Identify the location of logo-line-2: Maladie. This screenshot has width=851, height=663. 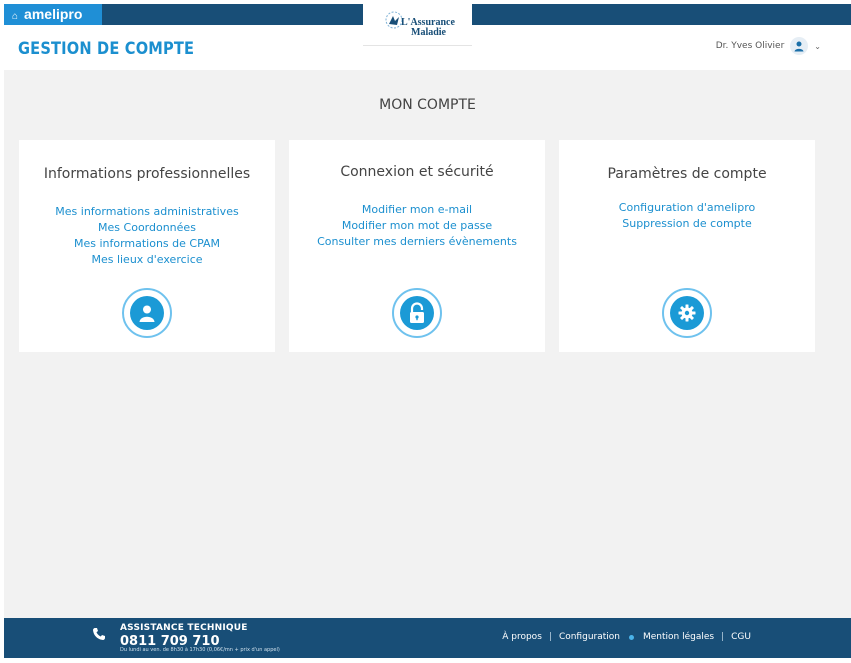
(428, 32).